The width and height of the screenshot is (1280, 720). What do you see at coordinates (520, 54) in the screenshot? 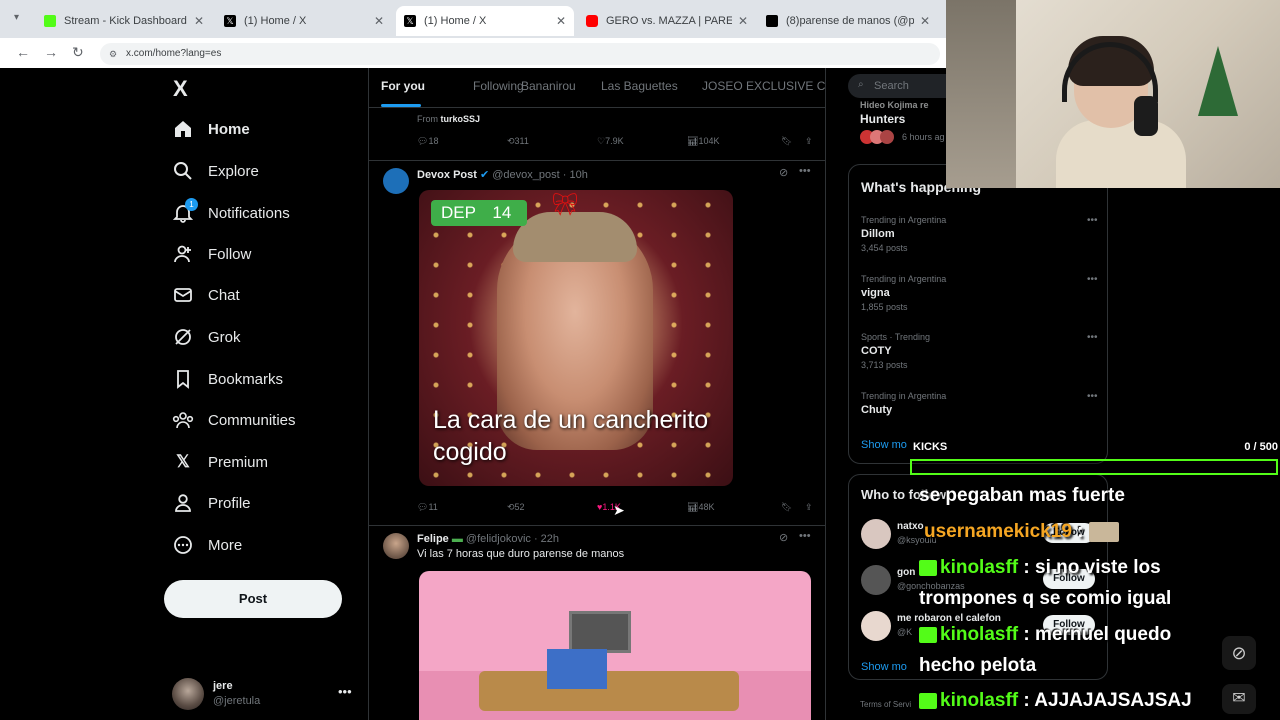
I see `url-field: ⚙ x.com/home?lang=es` at bounding box center [520, 54].